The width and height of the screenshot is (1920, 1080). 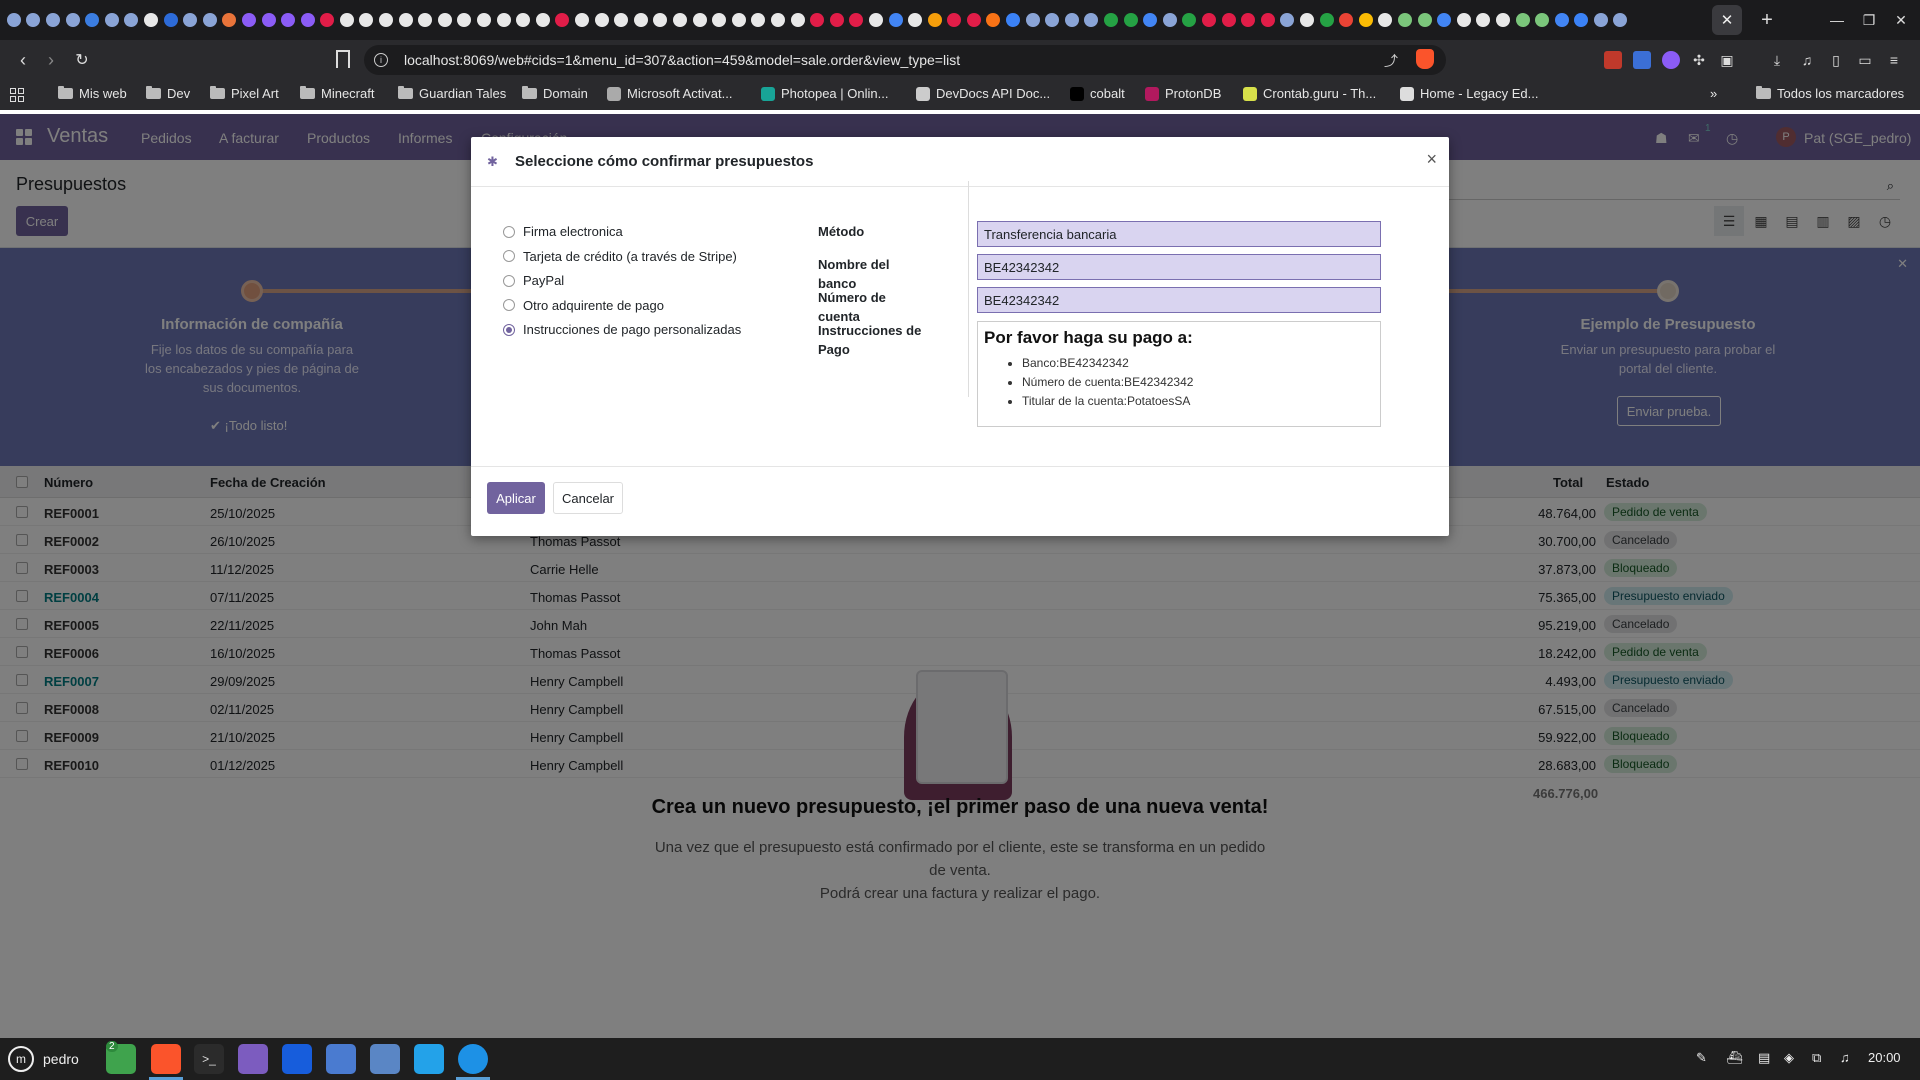 What do you see at coordinates (1179, 267) in the screenshot?
I see `bank-name-input: BE42342342` at bounding box center [1179, 267].